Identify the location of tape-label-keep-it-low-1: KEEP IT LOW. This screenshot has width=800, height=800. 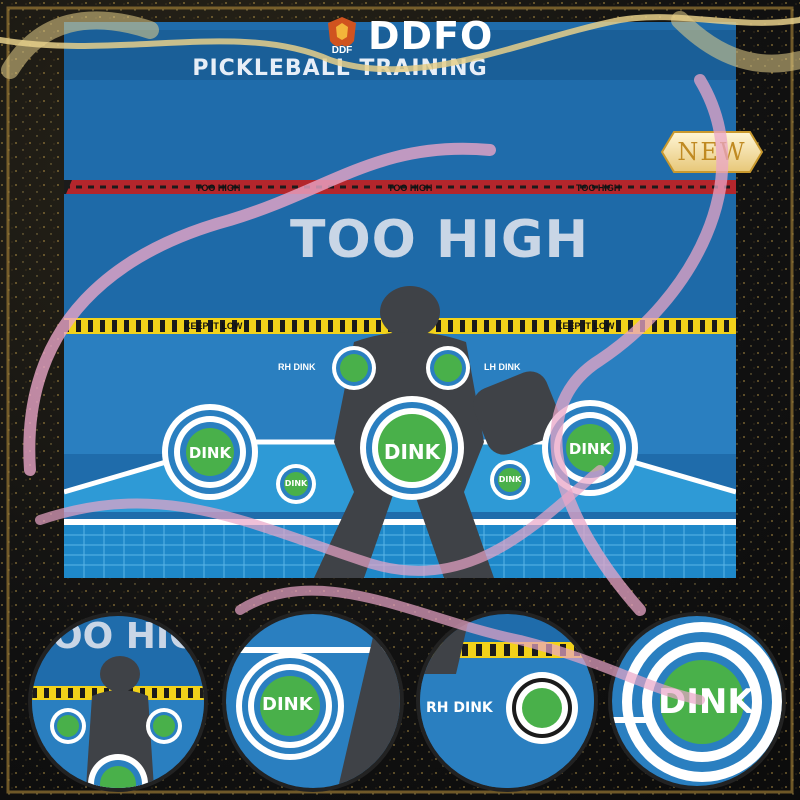
(213, 326).